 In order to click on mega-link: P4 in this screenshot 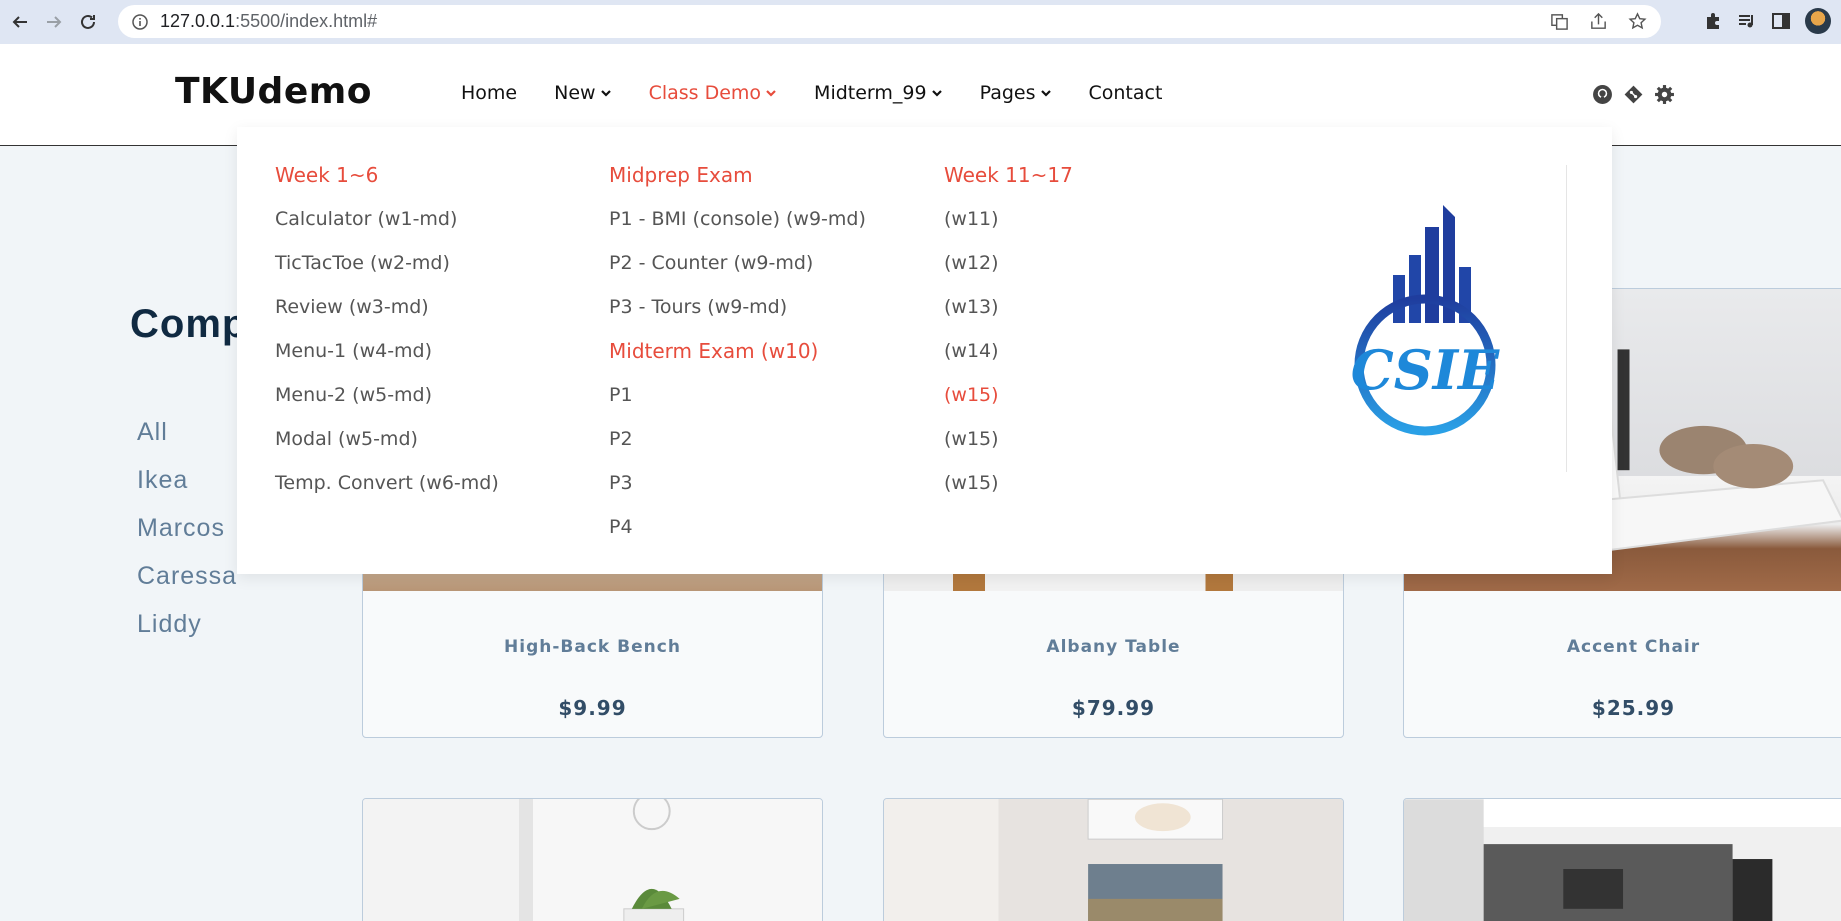, I will do `click(737, 527)`.